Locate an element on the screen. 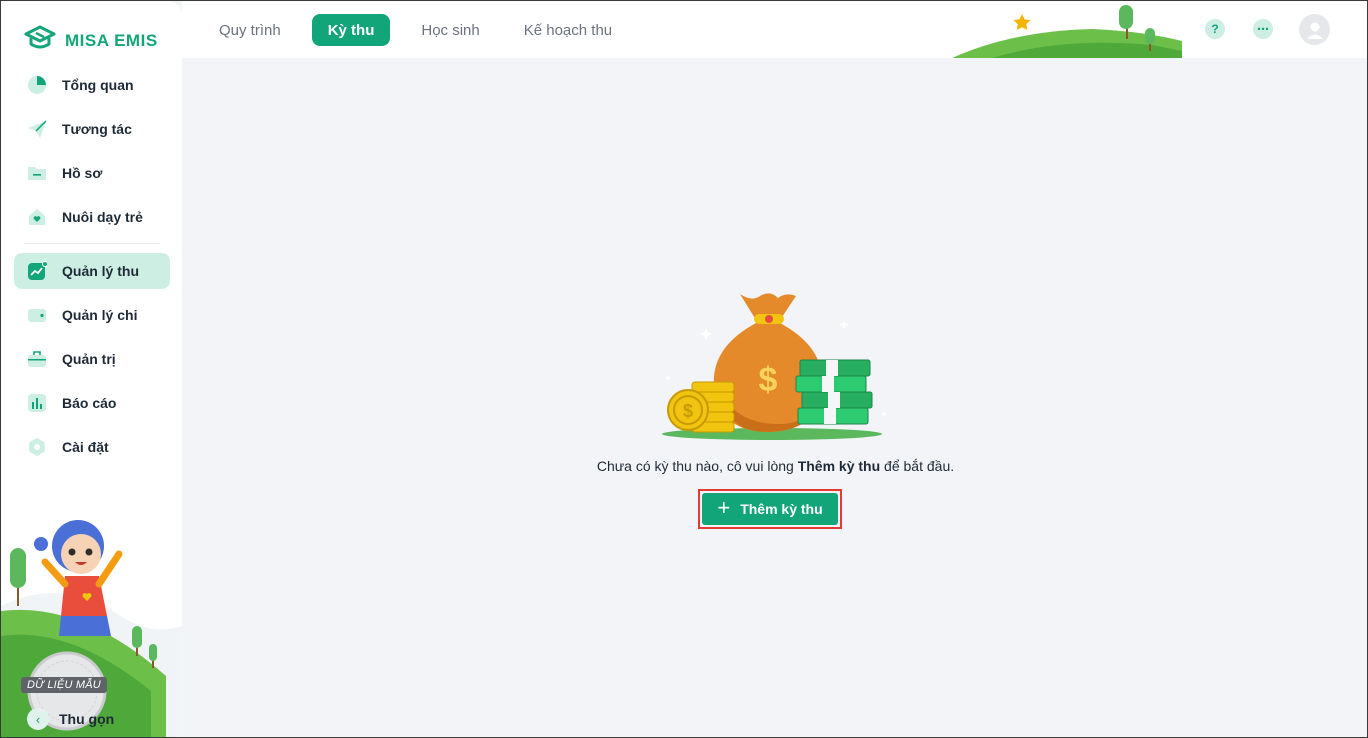  sample-data-stamp: DỮ LIỆU MẪU is located at coordinates (64, 685).